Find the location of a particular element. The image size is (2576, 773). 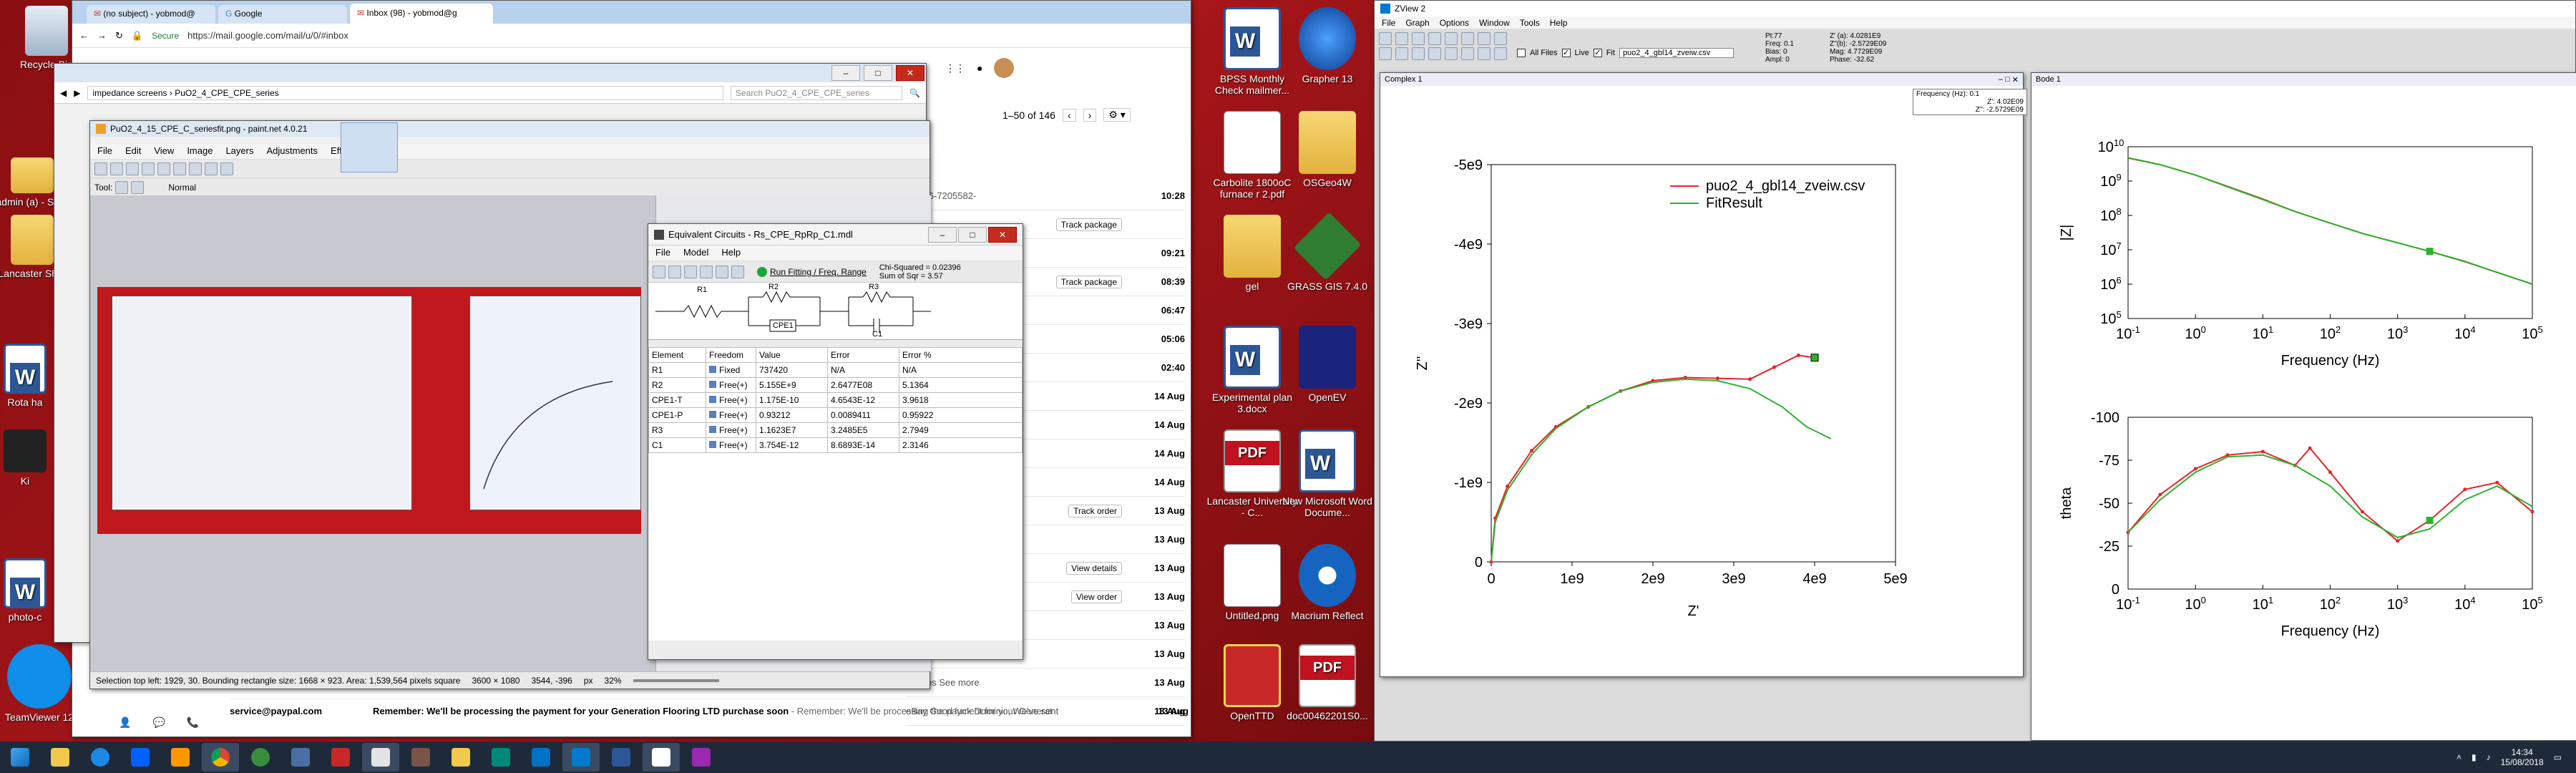

zoom-out-icon is located at coordinates (1401, 54).